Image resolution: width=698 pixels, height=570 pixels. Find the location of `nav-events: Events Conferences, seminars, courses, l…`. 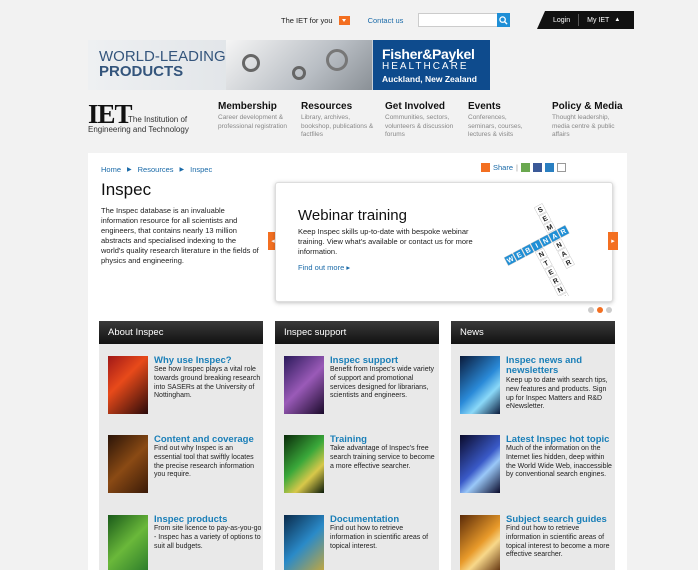

nav-events: Events Conferences, seminars, courses, l… is located at coordinates (502, 123).